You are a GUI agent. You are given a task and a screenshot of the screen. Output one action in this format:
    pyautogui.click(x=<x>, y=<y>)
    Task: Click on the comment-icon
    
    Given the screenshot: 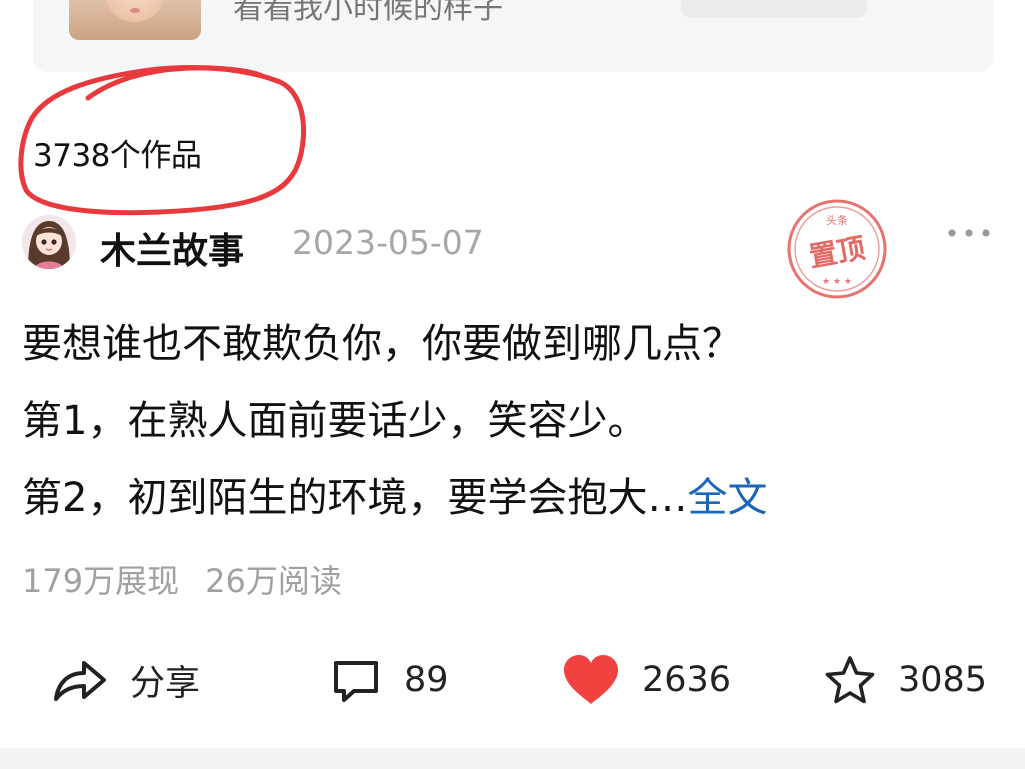 What is the action you would take?
    pyautogui.click(x=356, y=681)
    